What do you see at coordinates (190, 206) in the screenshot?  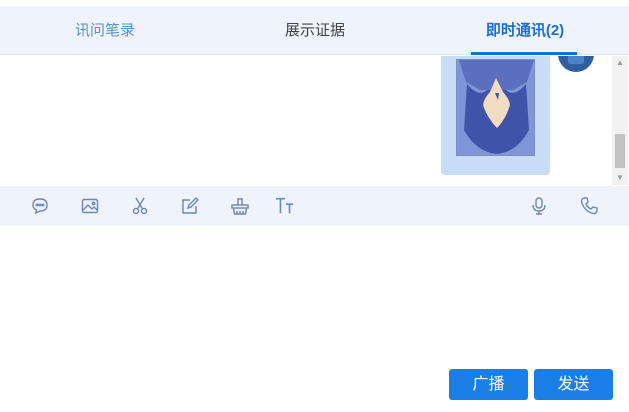 I see `edit-icon` at bounding box center [190, 206].